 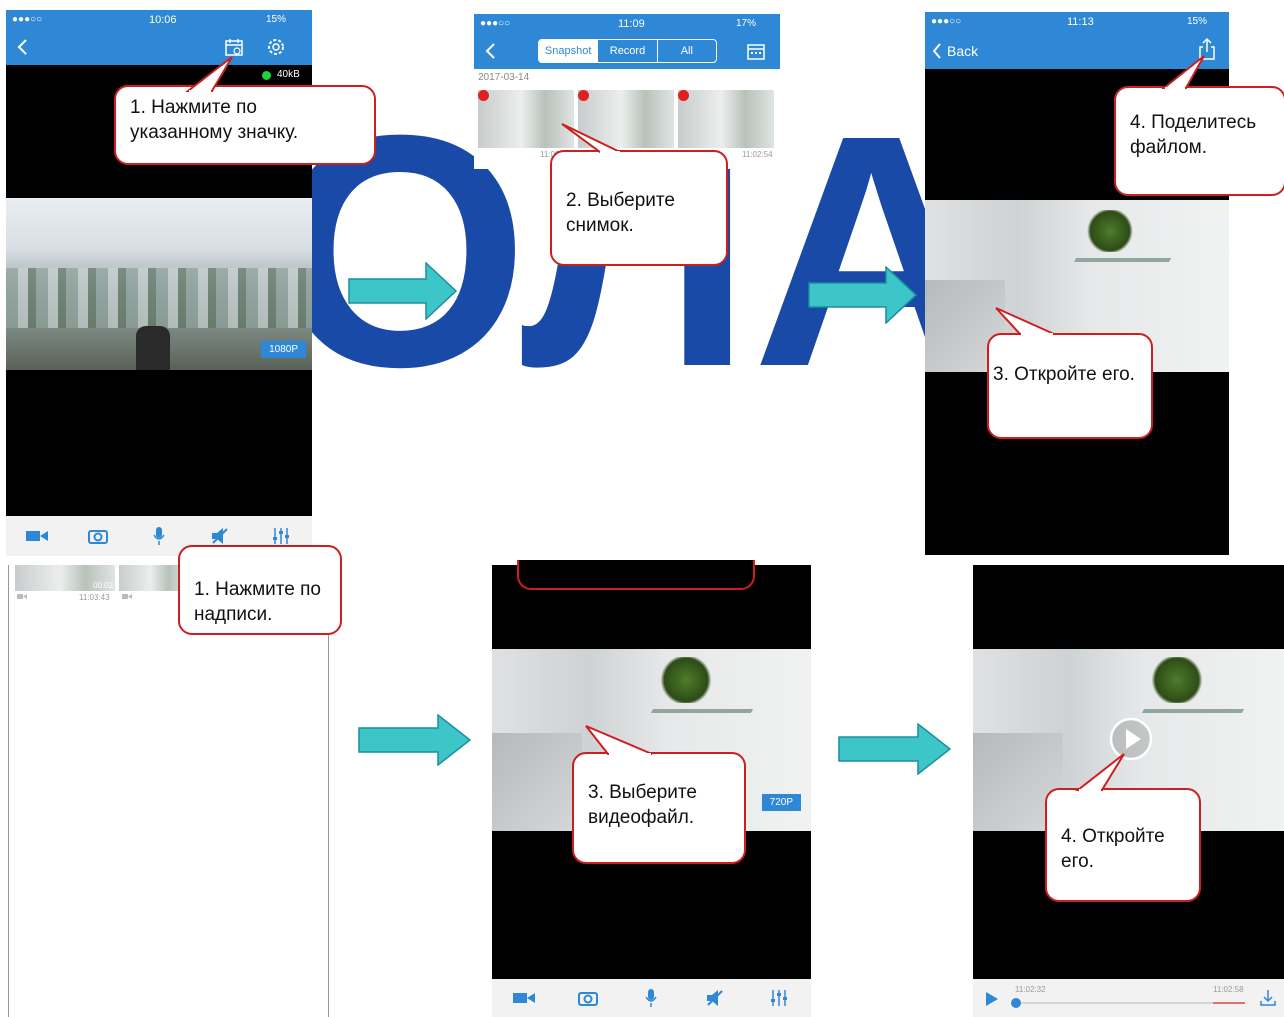 What do you see at coordinates (726, 119) in the screenshot?
I see `snapshot-thumbnail` at bounding box center [726, 119].